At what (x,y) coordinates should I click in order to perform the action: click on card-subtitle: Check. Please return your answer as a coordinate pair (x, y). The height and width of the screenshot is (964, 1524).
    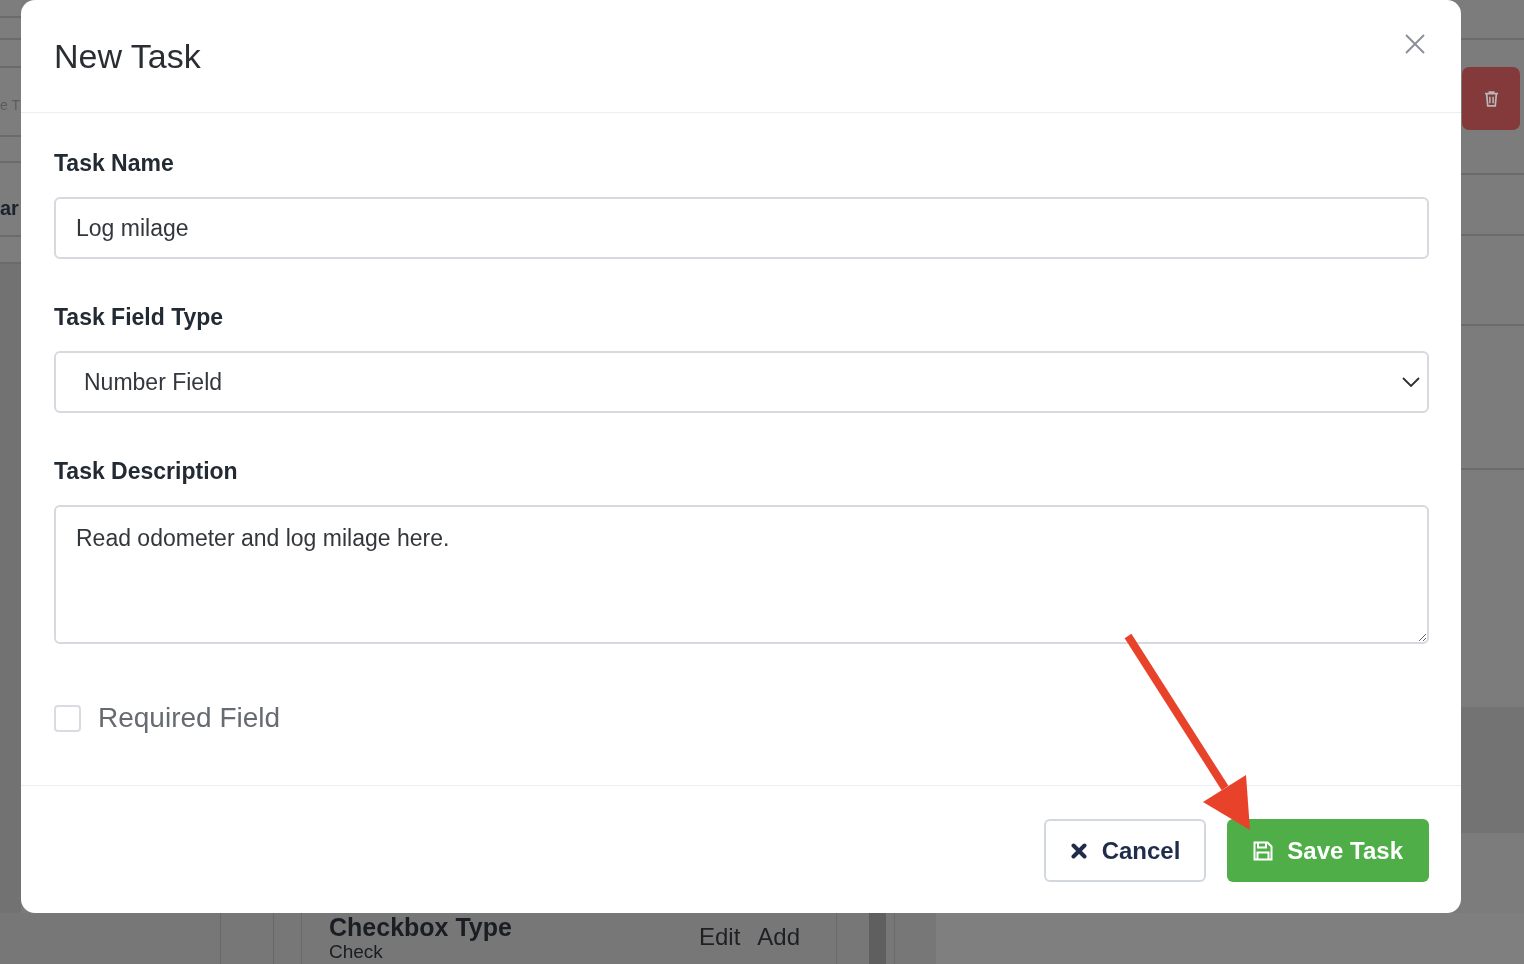
    Looking at the image, I should click on (356, 952).